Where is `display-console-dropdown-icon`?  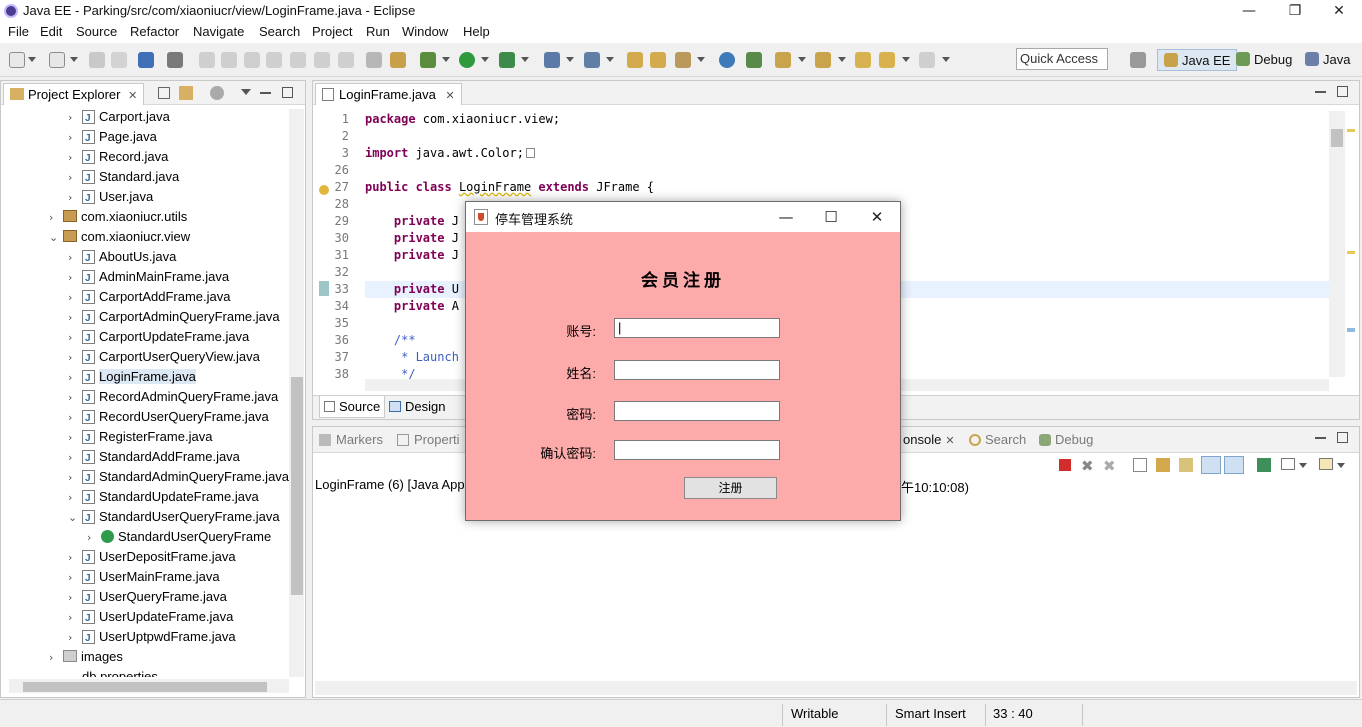
display-console-dropdown-icon is located at coordinates (1303, 465).